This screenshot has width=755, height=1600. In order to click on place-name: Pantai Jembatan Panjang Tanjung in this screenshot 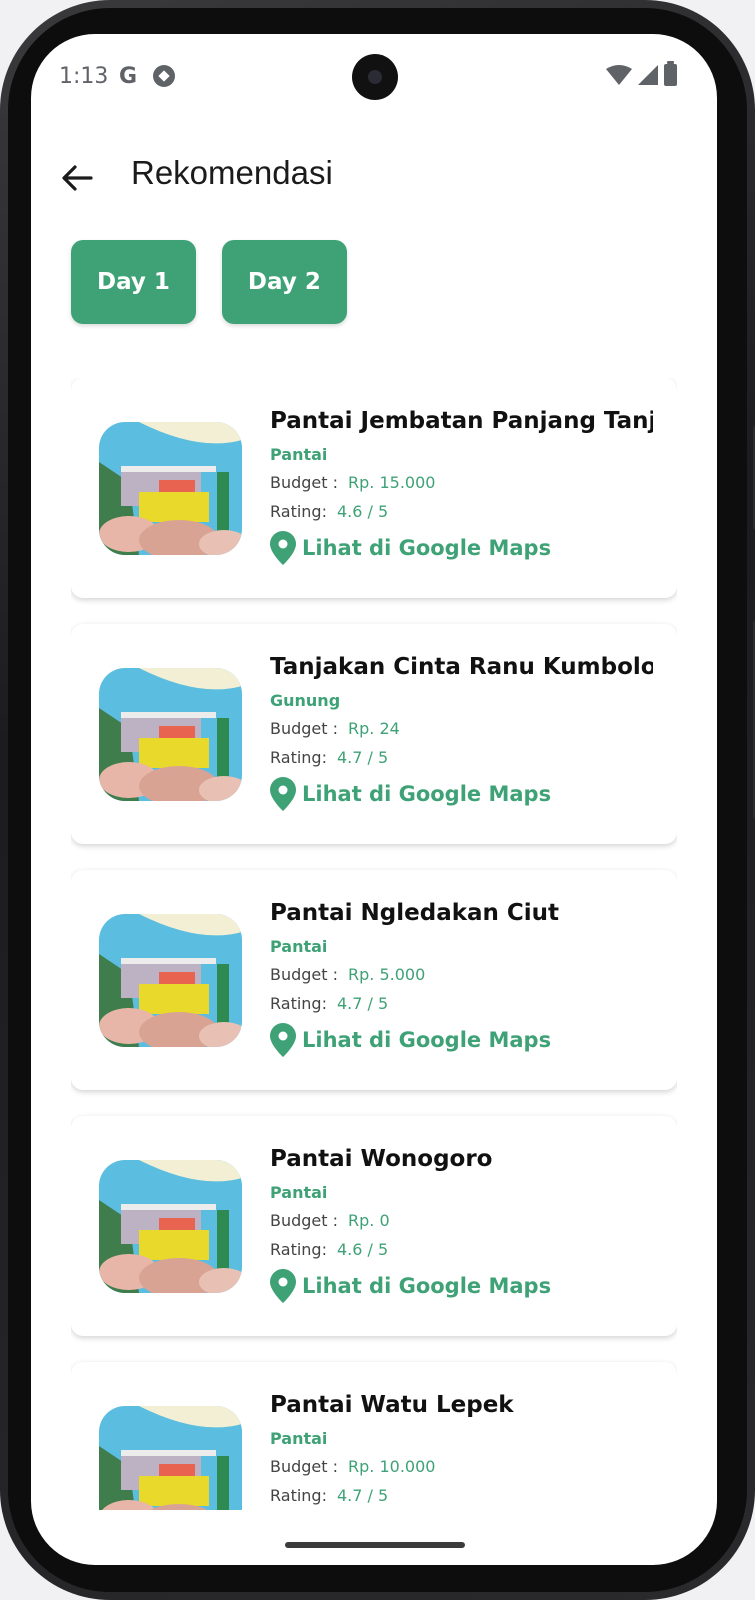, I will do `click(461, 421)`.